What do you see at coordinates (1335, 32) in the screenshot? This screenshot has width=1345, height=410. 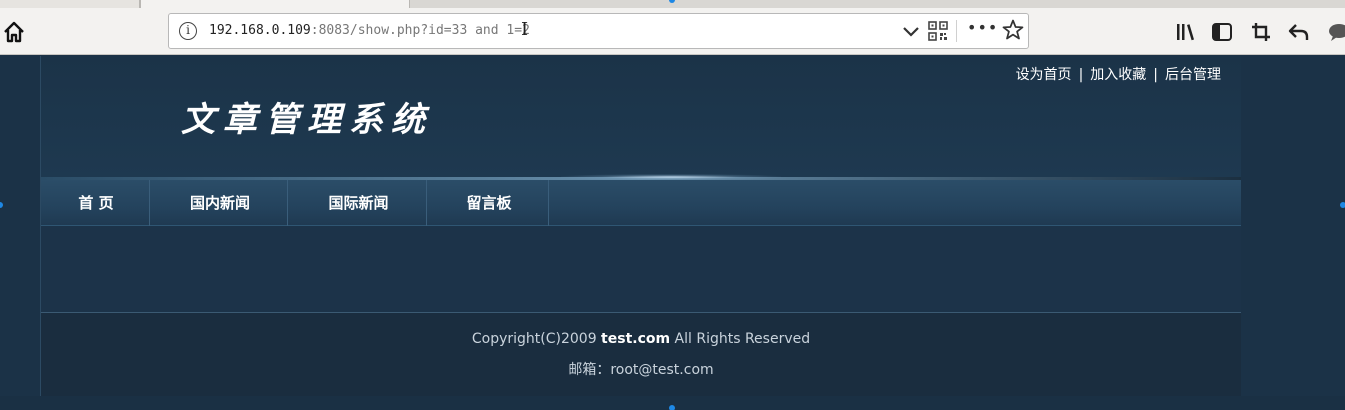 I see `chat-icon` at bounding box center [1335, 32].